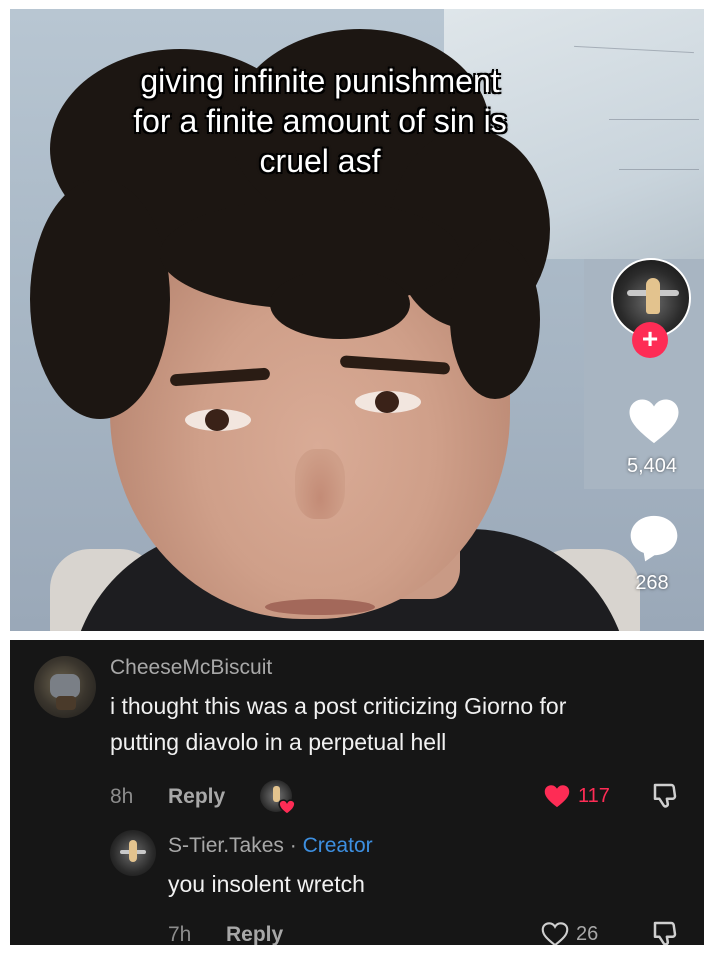 This screenshot has height=955, width=716. Describe the element at coordinates (266, 884) in the screenshot. I see `comment-text: you insolent wretch` at that location.